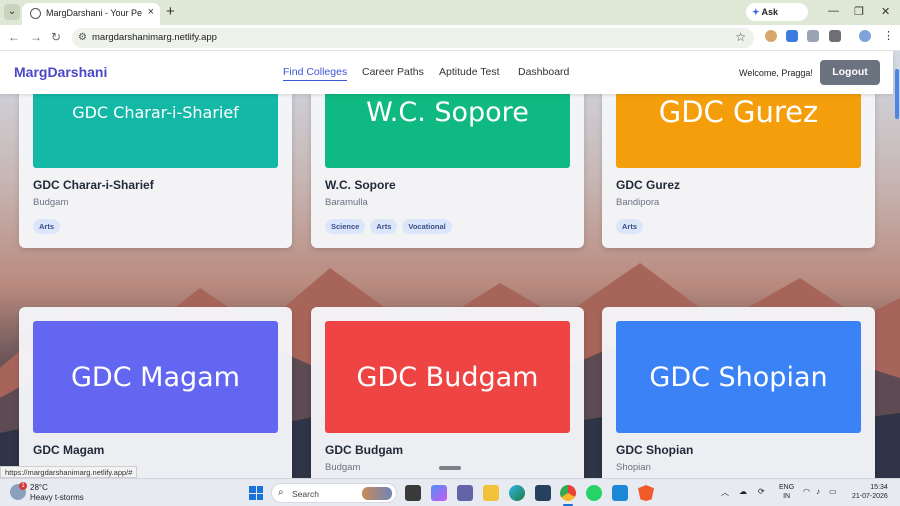  What do you see at coordinates (776, 73) in the screenshot?
I see `welcome-text: Welcome, Pragga!` at bounding box center [776, 73].